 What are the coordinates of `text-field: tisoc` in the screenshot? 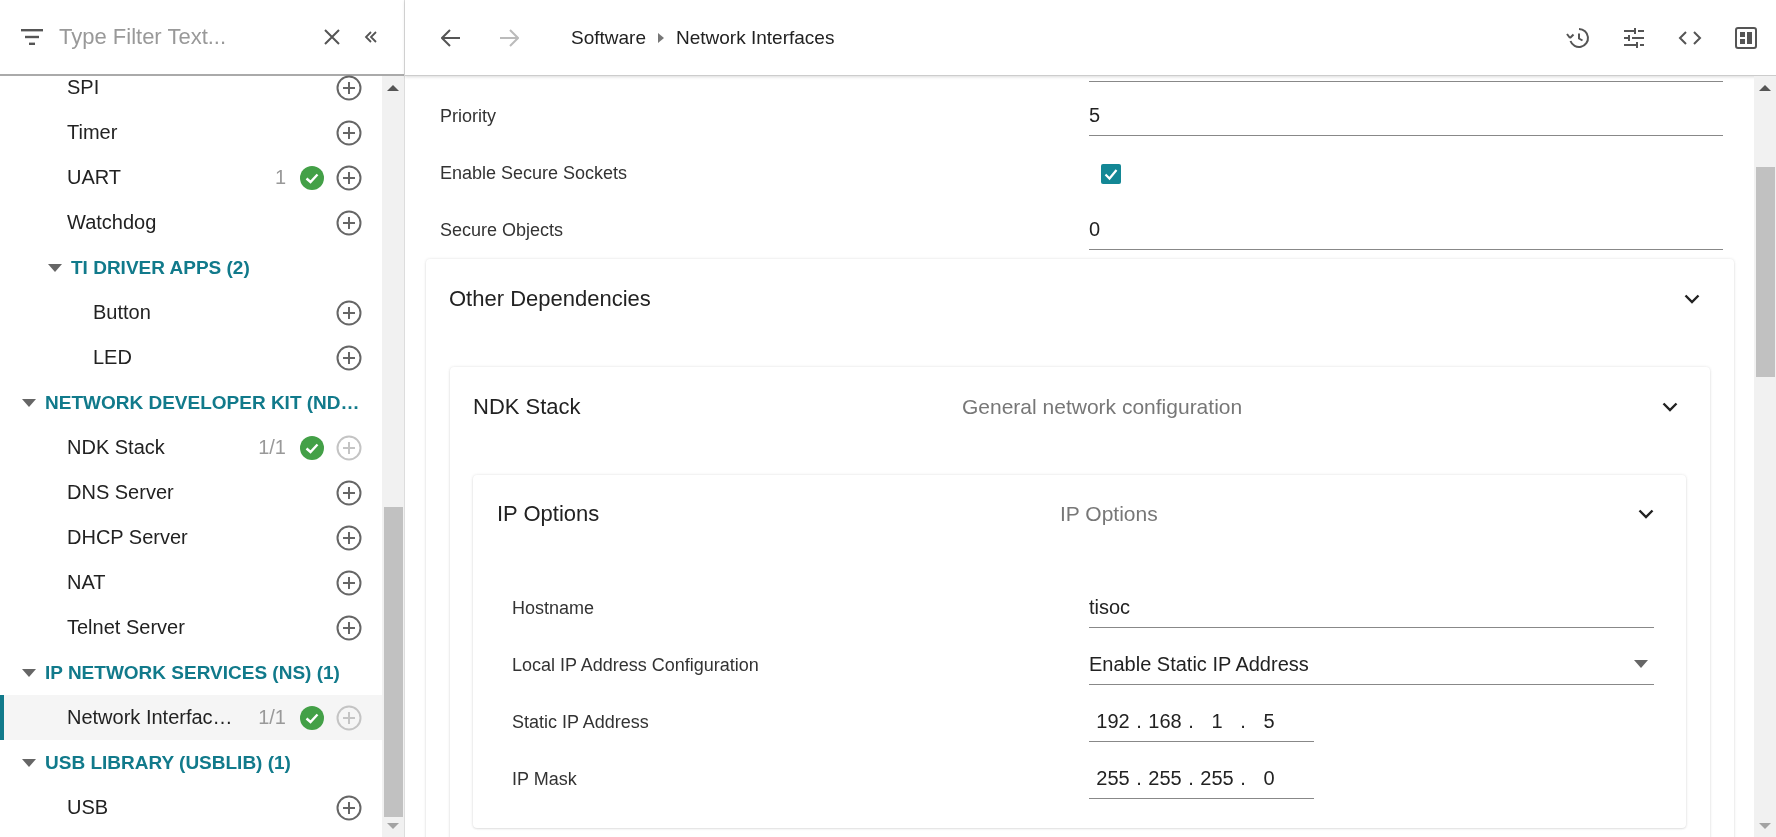 It's located at (1371, 608).